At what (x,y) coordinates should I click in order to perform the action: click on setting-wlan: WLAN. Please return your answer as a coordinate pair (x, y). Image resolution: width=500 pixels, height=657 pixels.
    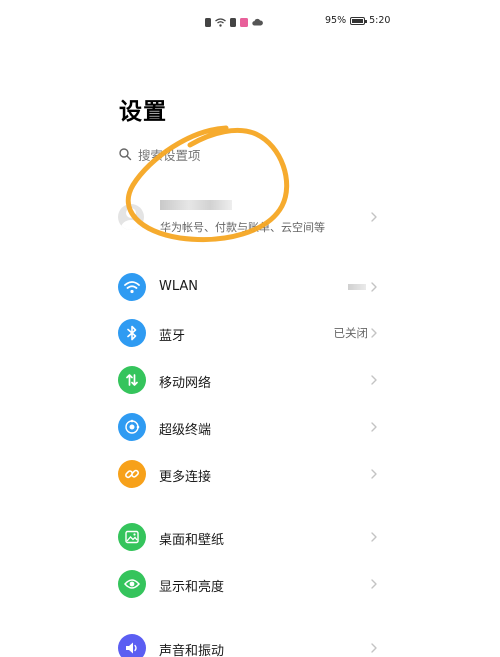
    Looking at the image, I should click on (253, 287).